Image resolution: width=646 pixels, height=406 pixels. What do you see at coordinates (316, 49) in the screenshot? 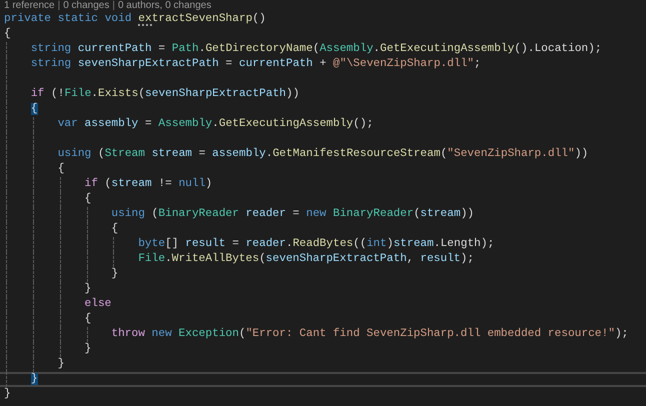
I see `code-line: string currentPath = Path.GetDirectoryName(Assembly.GetExecutingAssembly().Location);` at bounding box center [316, 49].